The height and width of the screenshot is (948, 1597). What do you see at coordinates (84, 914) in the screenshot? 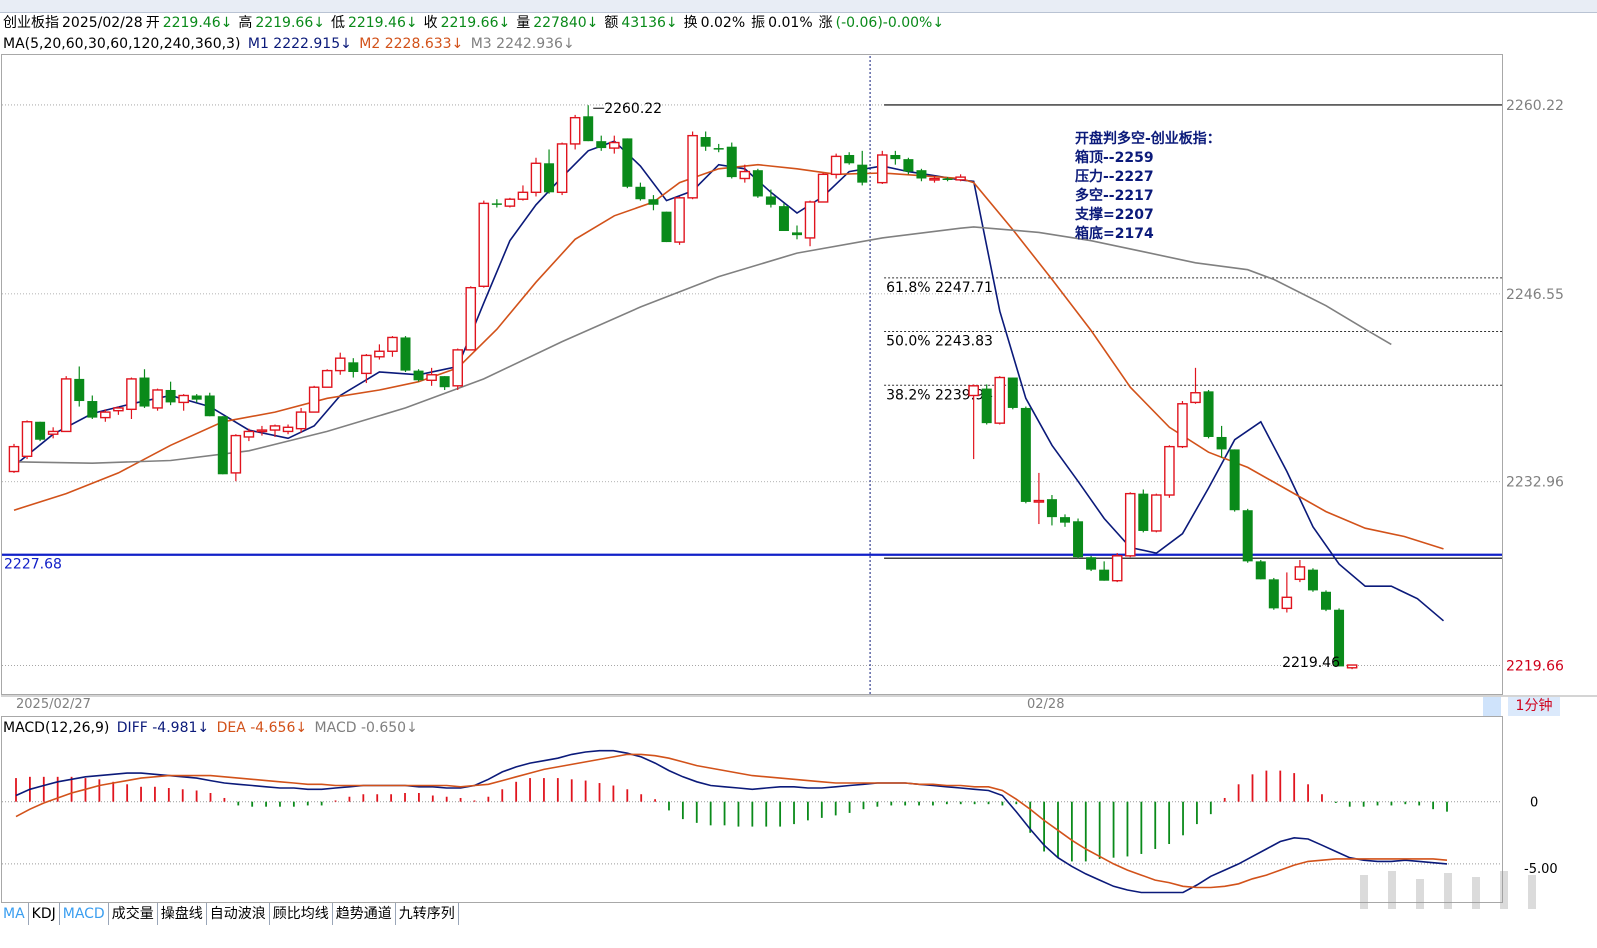
I see `tab-macd: MACD` at bounding box center [84, 914].